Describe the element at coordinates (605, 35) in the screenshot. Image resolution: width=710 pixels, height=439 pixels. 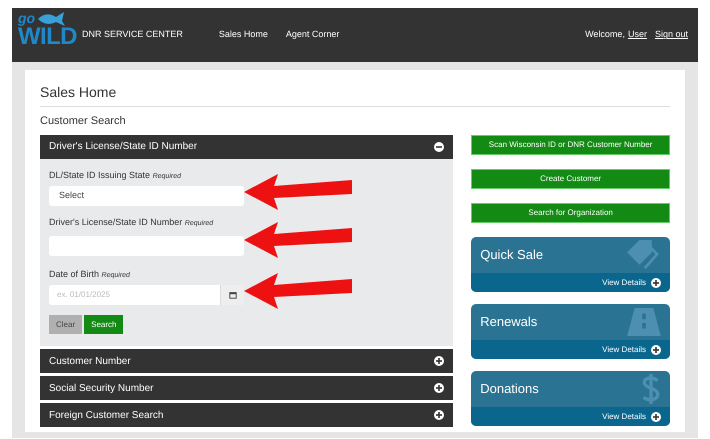
I see `welcome-text: Welcome,` at that location.